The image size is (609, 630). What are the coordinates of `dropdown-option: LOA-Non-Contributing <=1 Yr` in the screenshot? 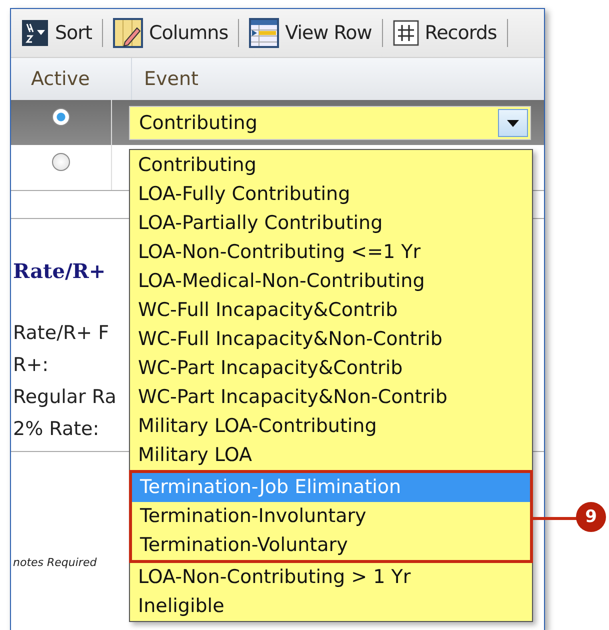 It's located at (331, 252).